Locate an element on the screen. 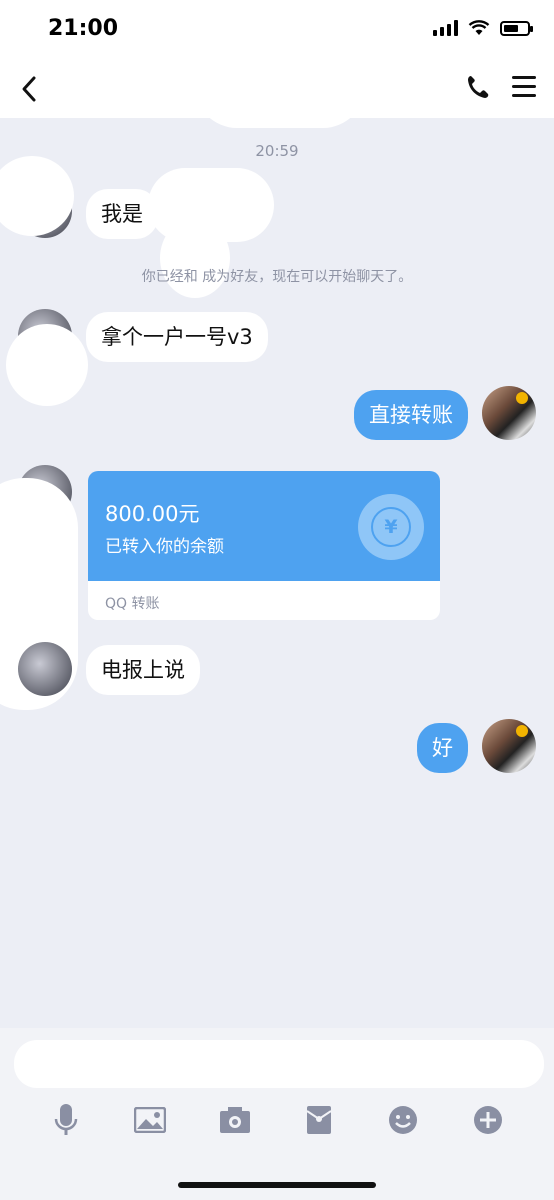  signal-icon is located at coordinates (445, 28).